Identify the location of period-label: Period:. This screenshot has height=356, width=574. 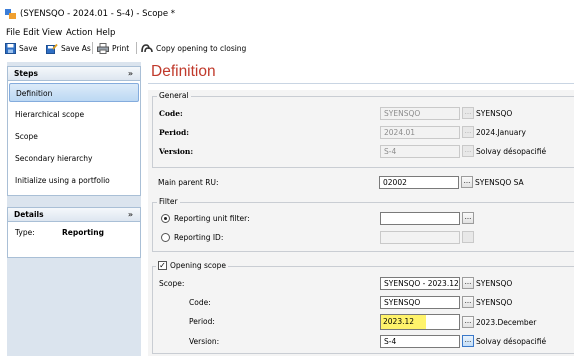
(174, 132).